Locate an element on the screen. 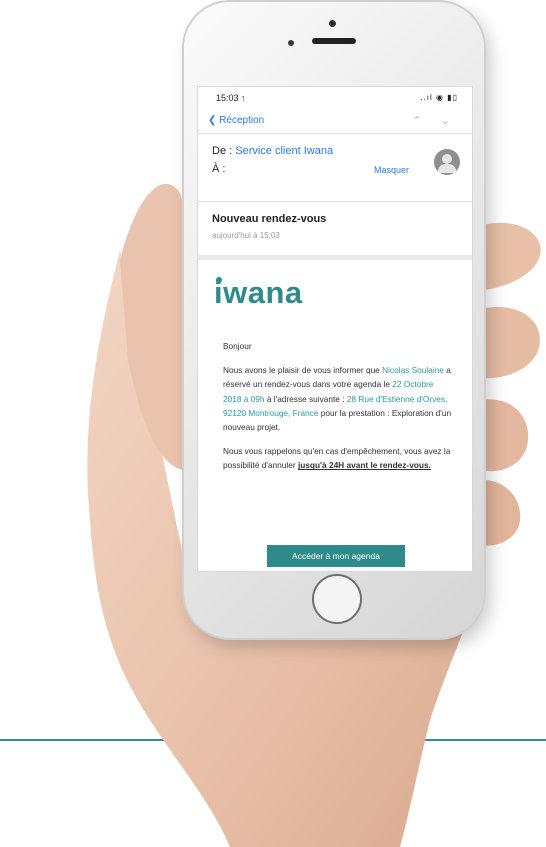  from-label: De : is located at coordinates (222, 151).